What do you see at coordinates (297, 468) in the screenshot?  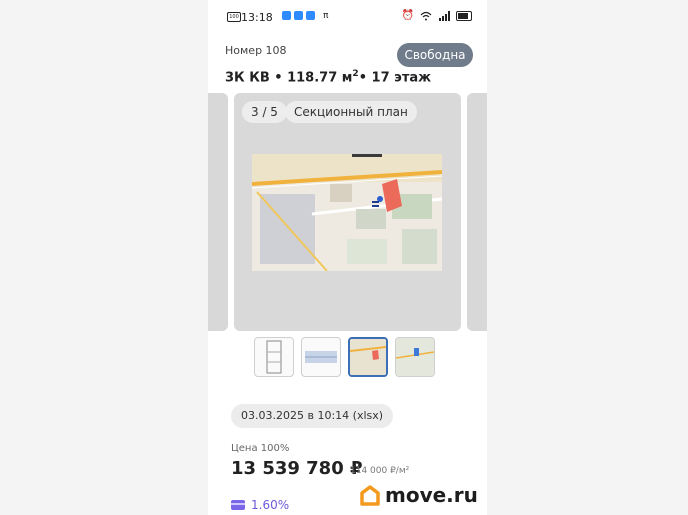 I see `price: 13 539 780 ₽` at bounding box center [297, 468].